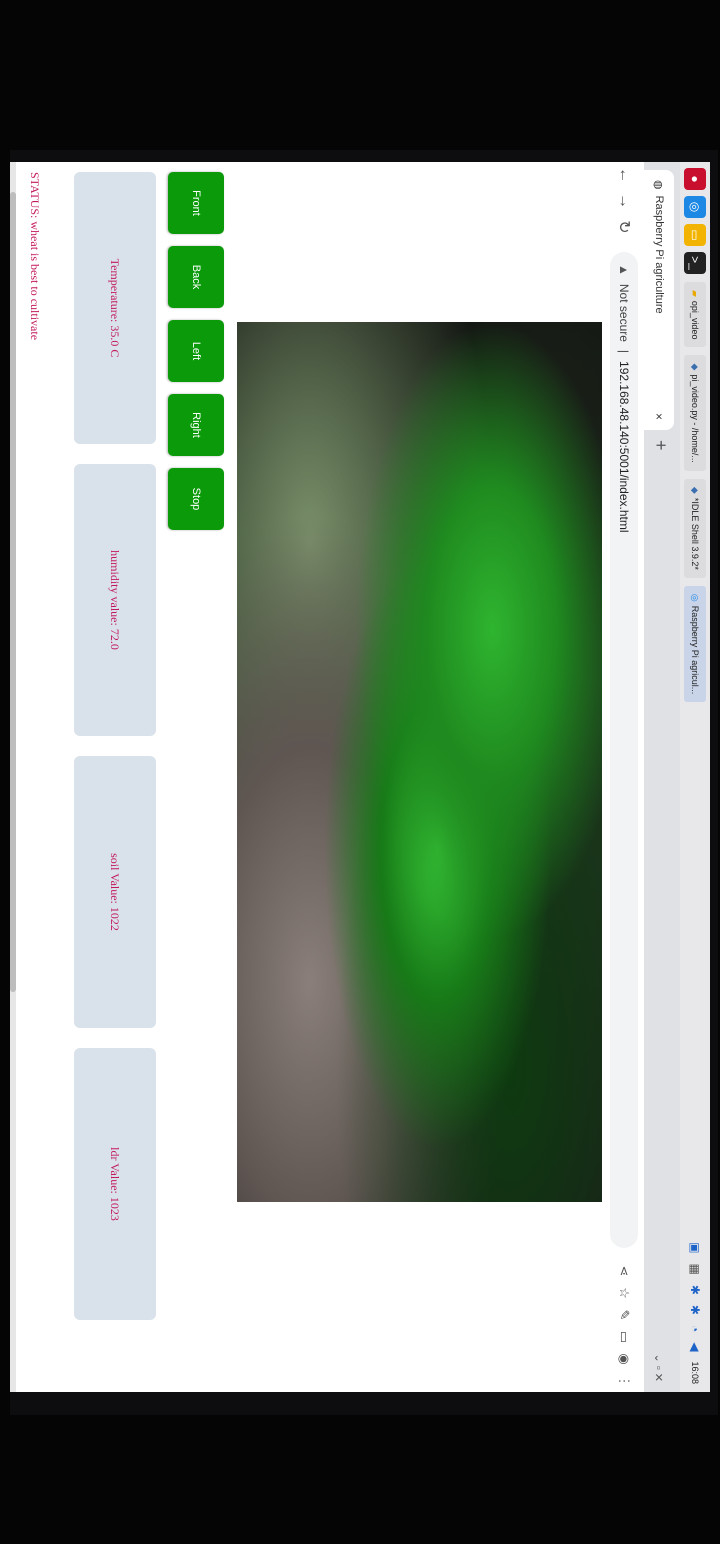  I want to click on chromium-icon: ◎, so click(695, 597).